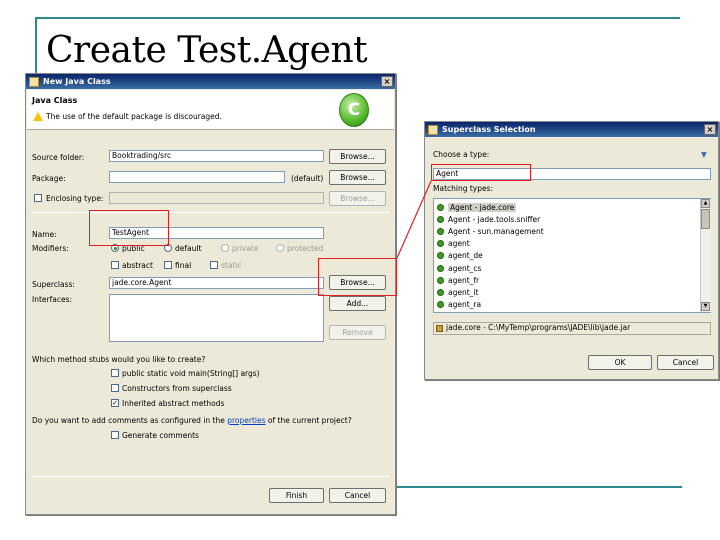  I want to click on scroll-thumb, so click(705, 219).